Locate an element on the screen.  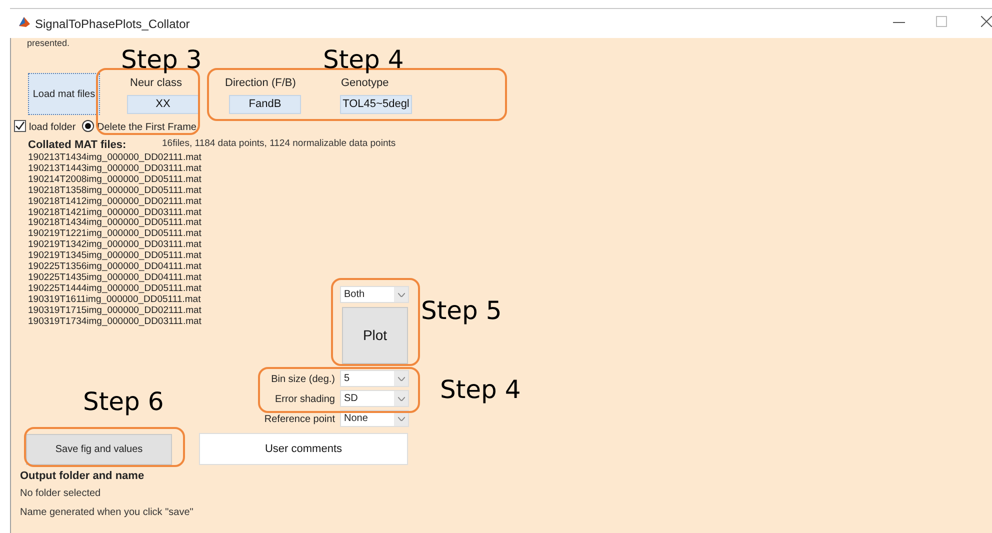
checkbox-label: load folder is located at coordinates (52, 128).